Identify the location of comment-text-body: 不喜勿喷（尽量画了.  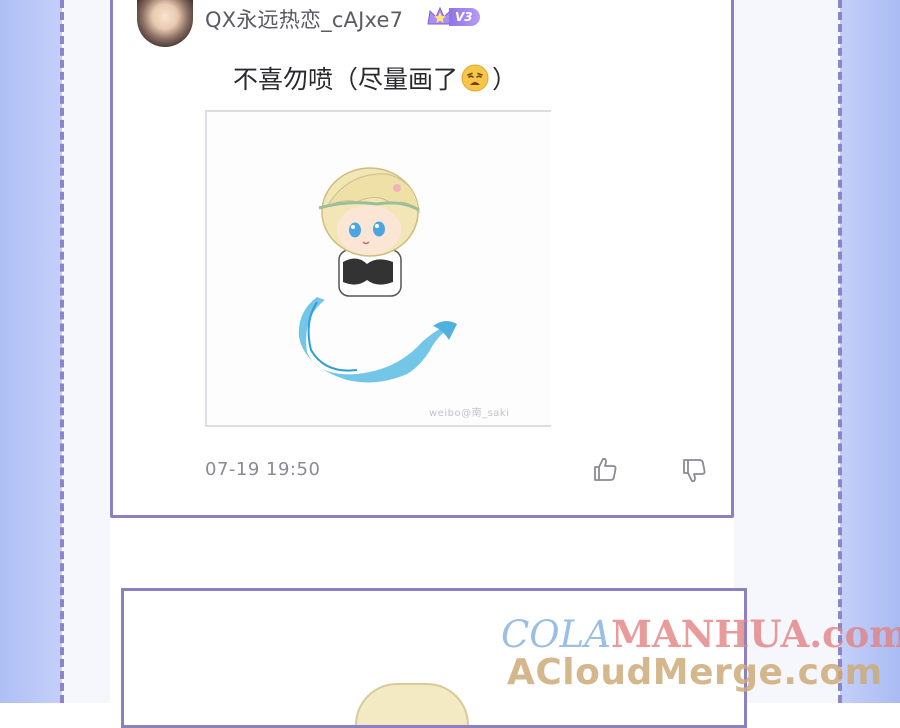
(346, 79).